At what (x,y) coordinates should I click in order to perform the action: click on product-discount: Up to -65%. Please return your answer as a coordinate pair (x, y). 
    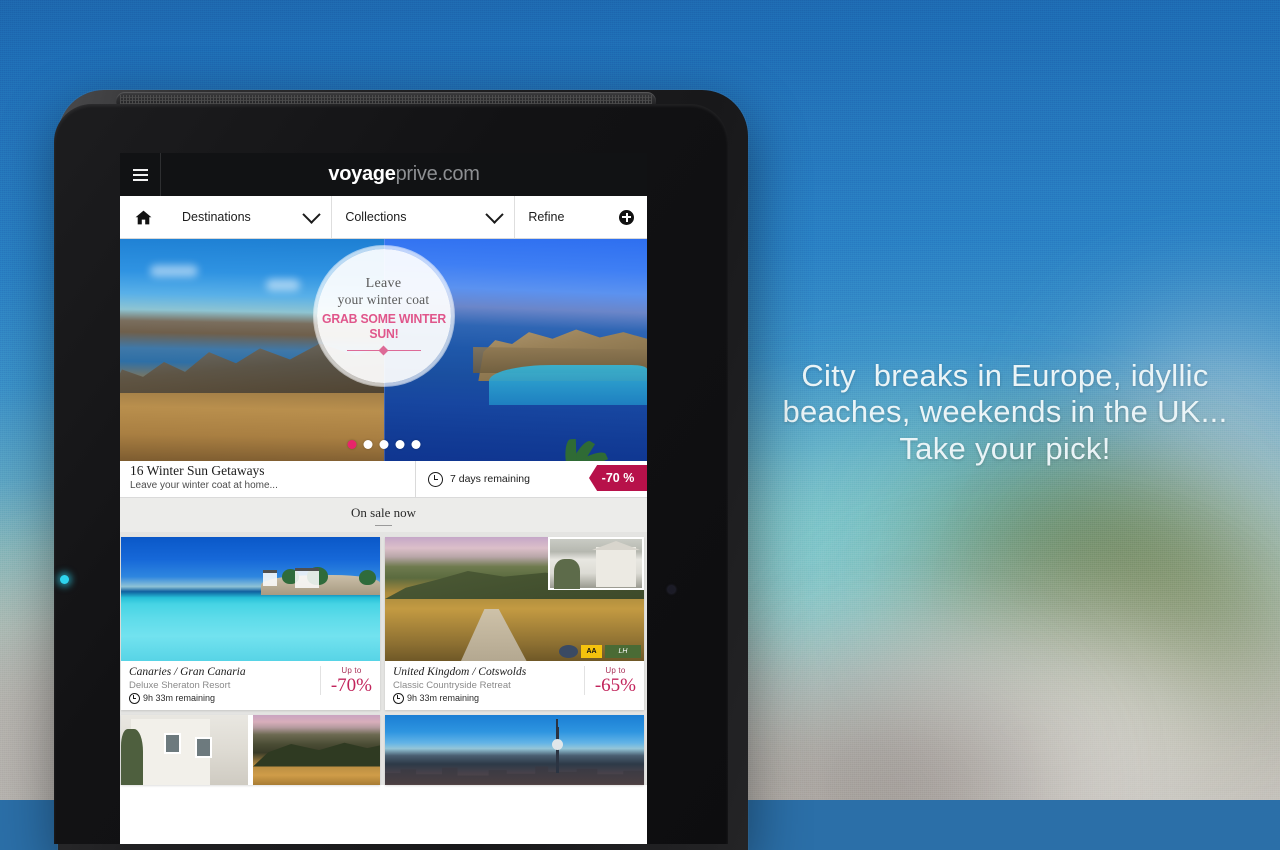
    Looking at the image, I should click on (609, 681).